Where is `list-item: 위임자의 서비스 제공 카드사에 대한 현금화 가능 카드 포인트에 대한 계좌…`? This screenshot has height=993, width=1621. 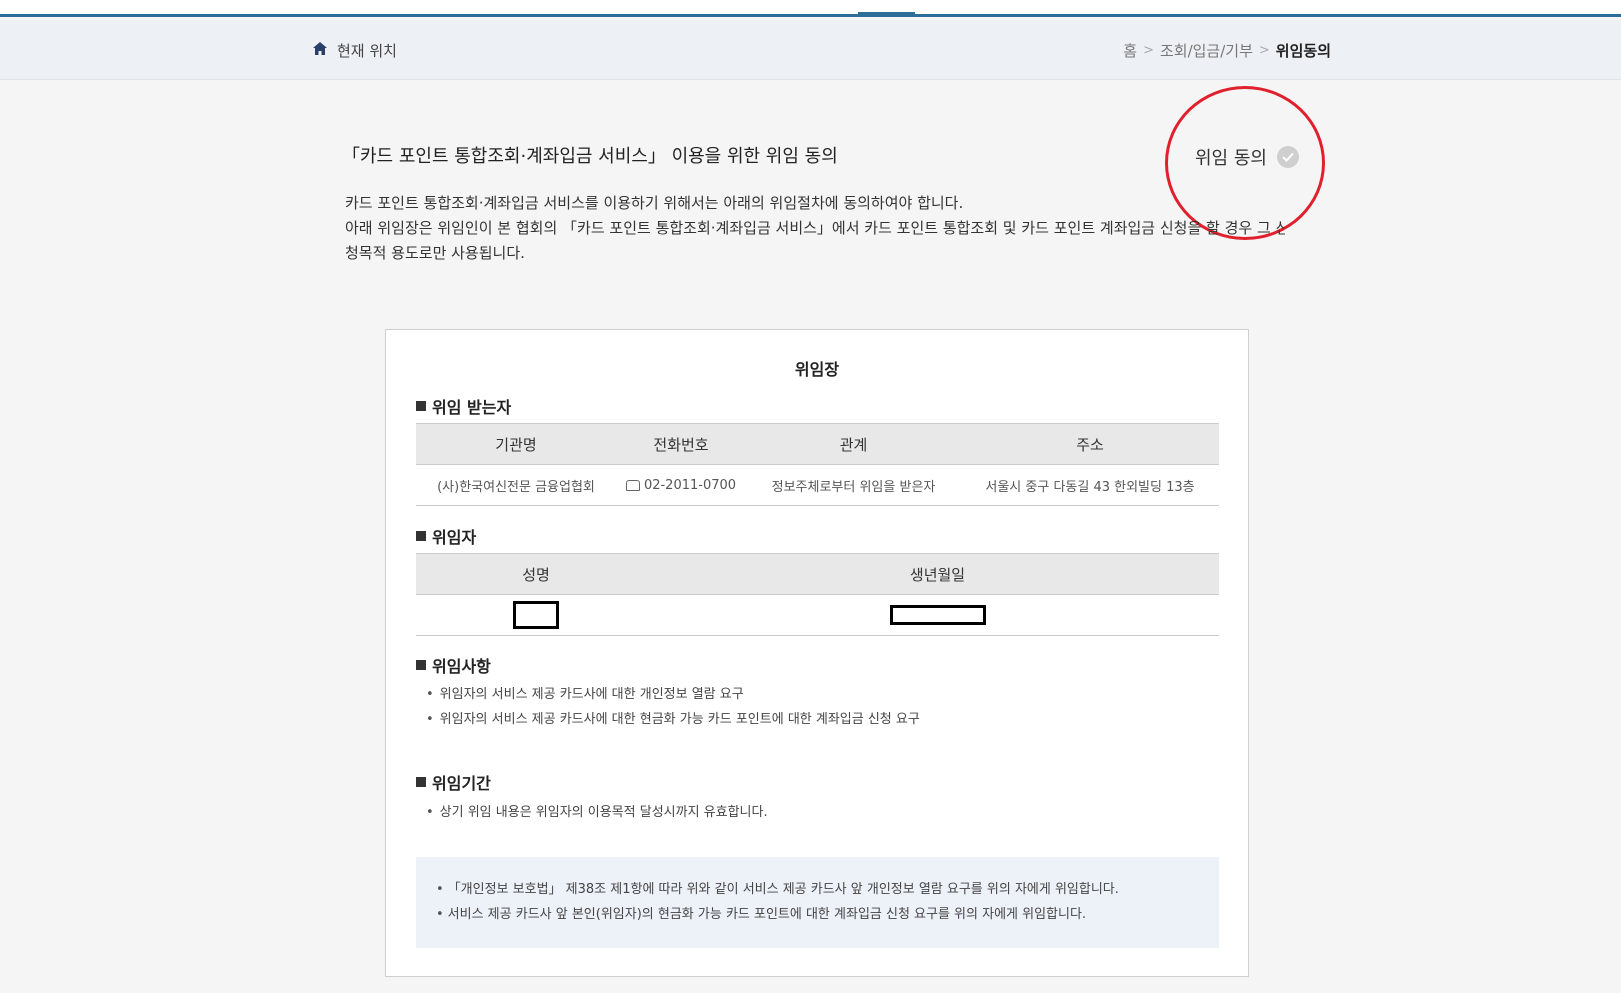
list-item: 위임자의 서비스 제공 카드사에 대한 현금화 가능 카드 포인트에 대한 계좌… is located at coordinates (673, 719).